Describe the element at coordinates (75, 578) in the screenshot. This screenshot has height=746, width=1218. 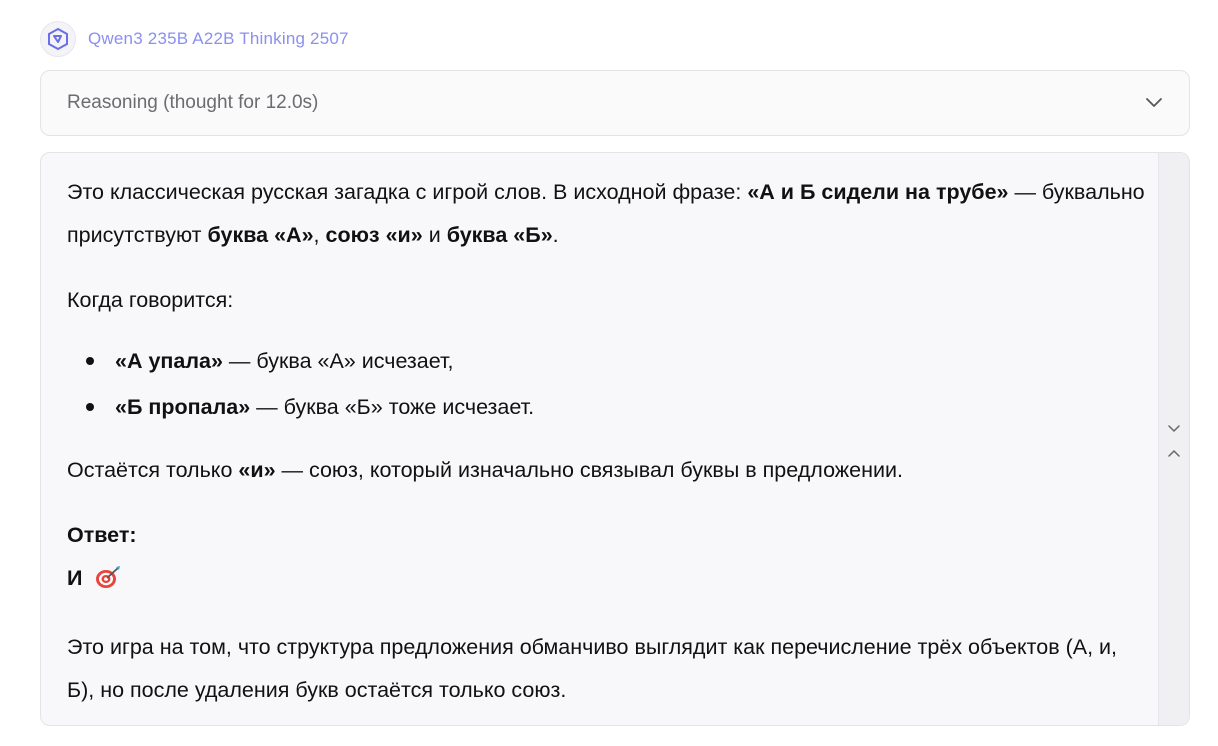
I see `bold-phrase: И` at that location.